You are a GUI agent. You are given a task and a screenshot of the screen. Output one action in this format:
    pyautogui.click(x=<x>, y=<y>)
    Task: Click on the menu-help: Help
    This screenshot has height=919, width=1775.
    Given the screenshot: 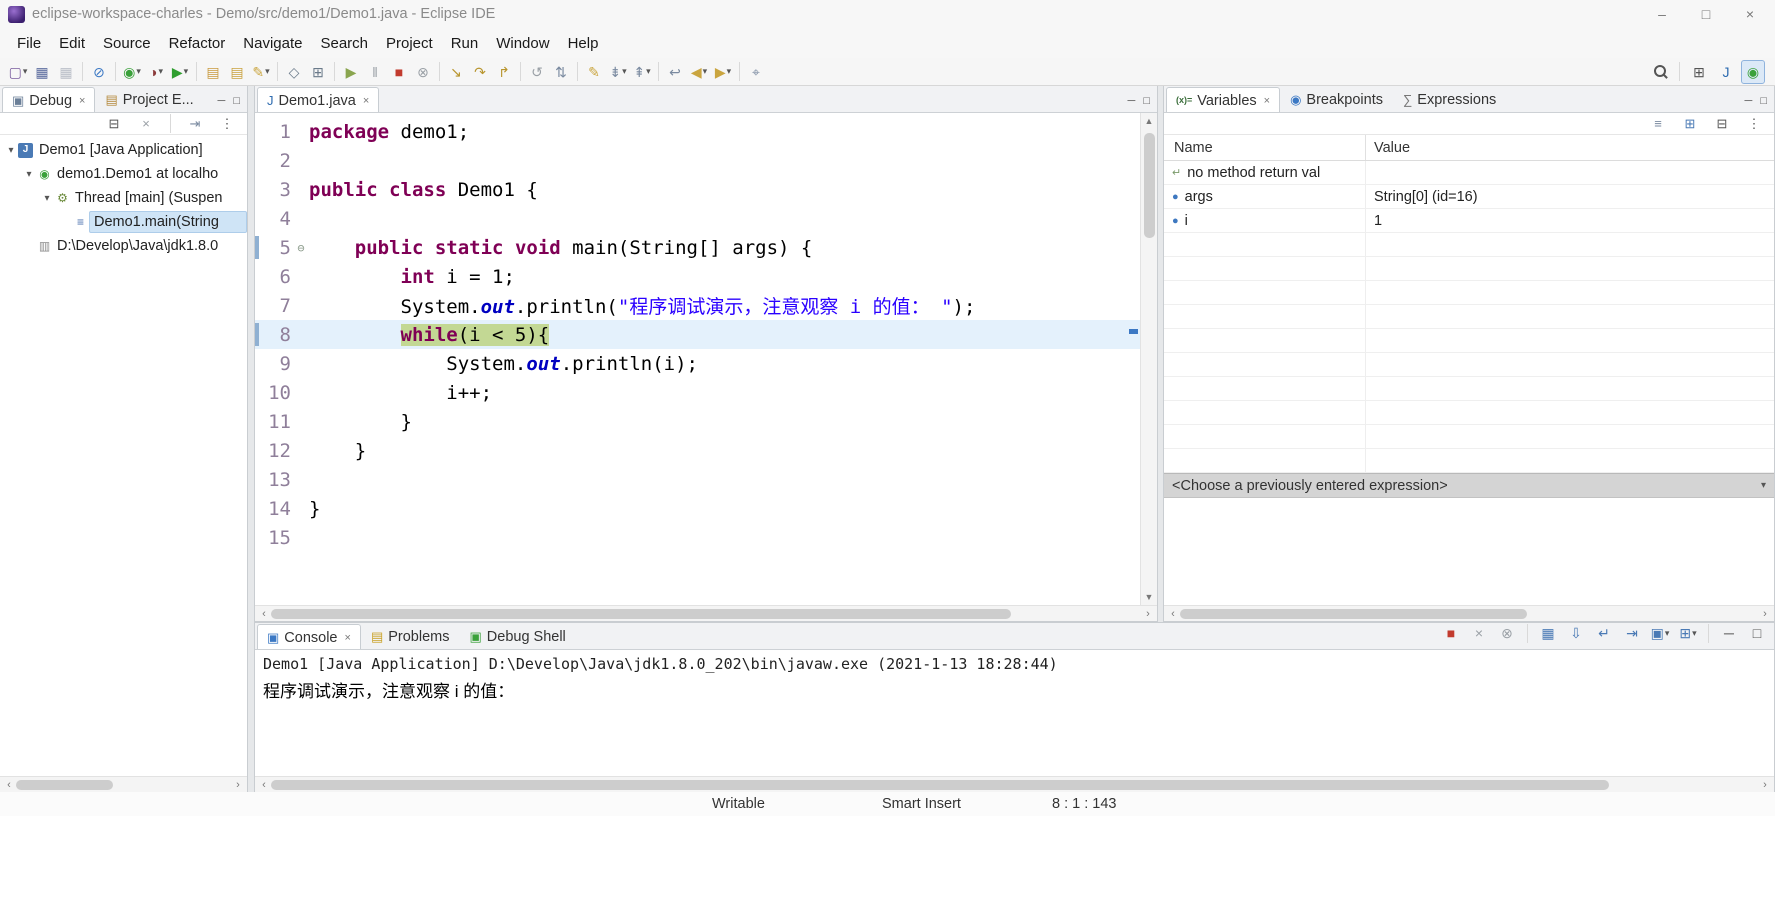 What is the action you would take?
    pyautogui.click(x=583, y=43)
    